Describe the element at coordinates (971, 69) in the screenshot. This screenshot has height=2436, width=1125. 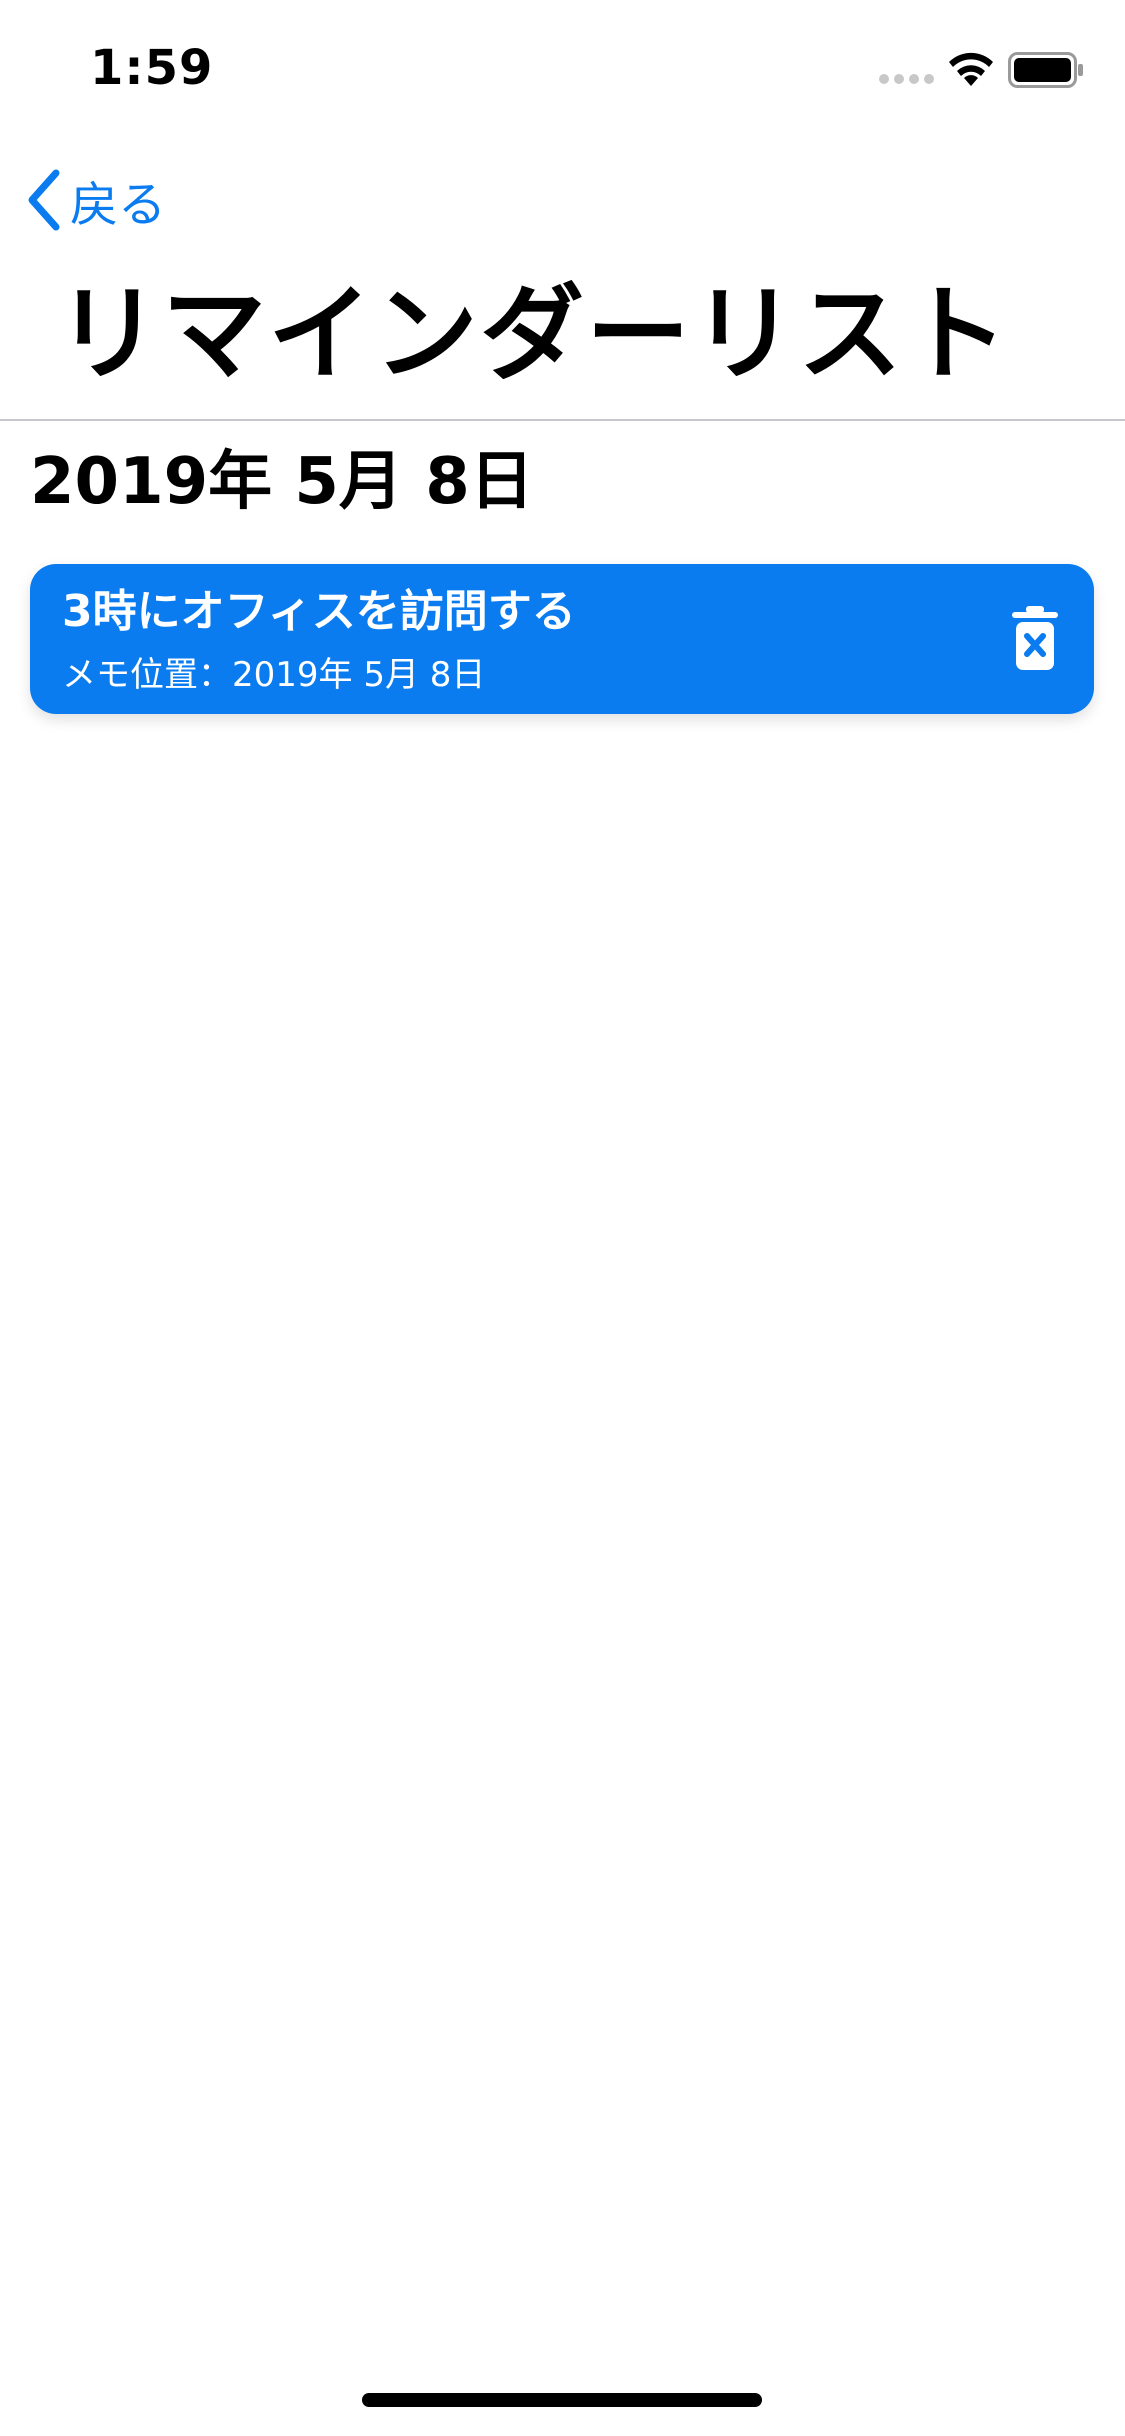
I see `wifi-icon` at that location.